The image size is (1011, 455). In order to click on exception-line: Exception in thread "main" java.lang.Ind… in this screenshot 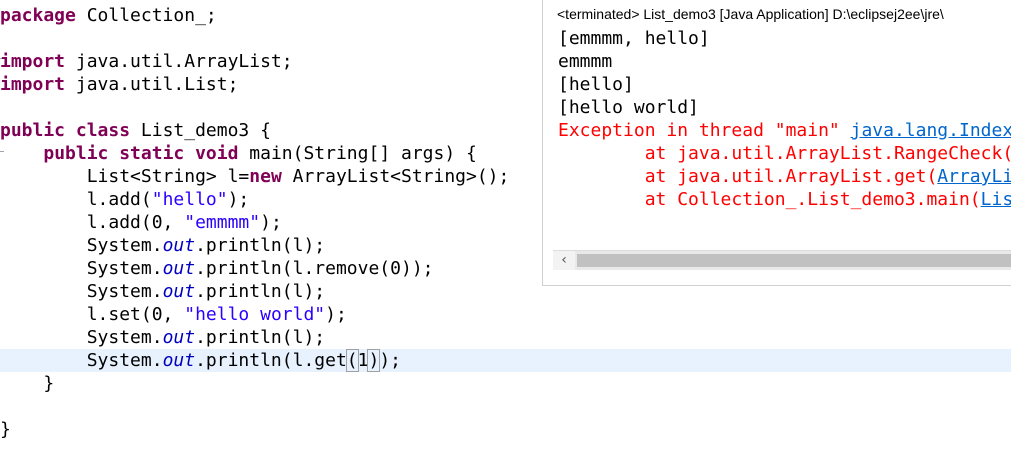, I will do `click(784, 130)`.